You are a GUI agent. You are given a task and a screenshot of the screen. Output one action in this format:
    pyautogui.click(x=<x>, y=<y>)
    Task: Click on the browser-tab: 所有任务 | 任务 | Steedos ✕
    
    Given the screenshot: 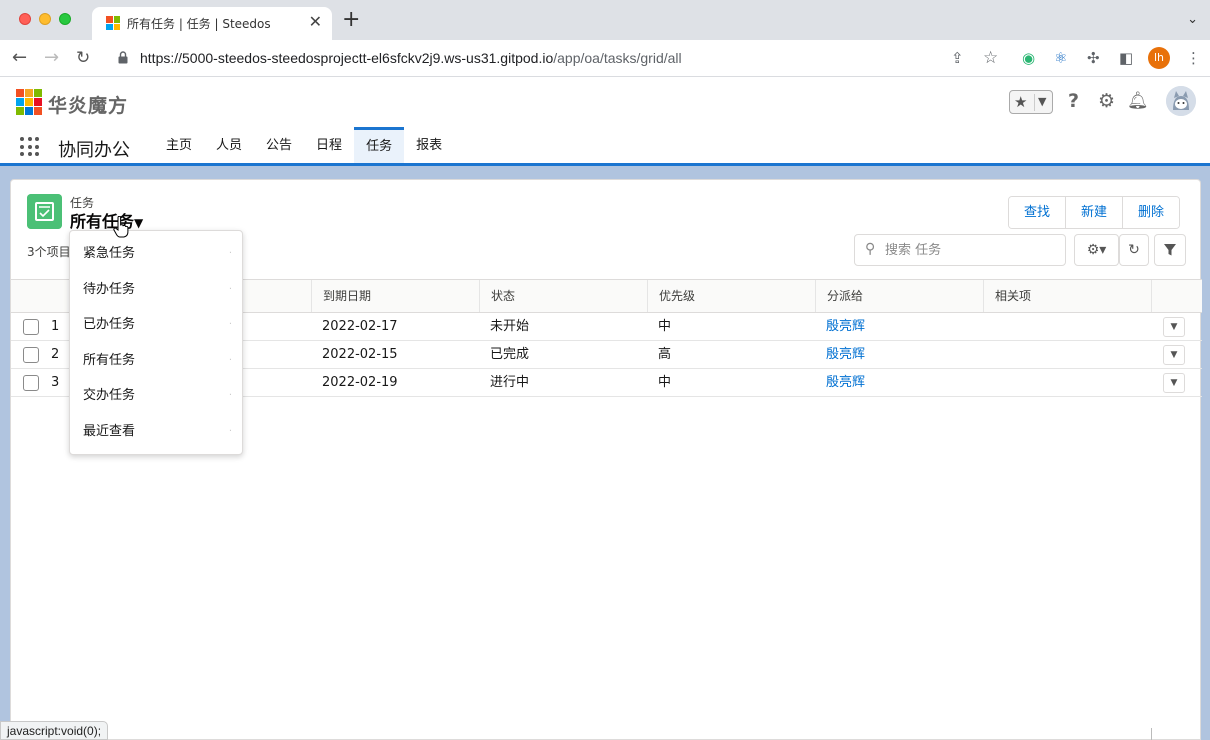 What is the action you would take?
    pyautogui.click(x=212, y=23)
    